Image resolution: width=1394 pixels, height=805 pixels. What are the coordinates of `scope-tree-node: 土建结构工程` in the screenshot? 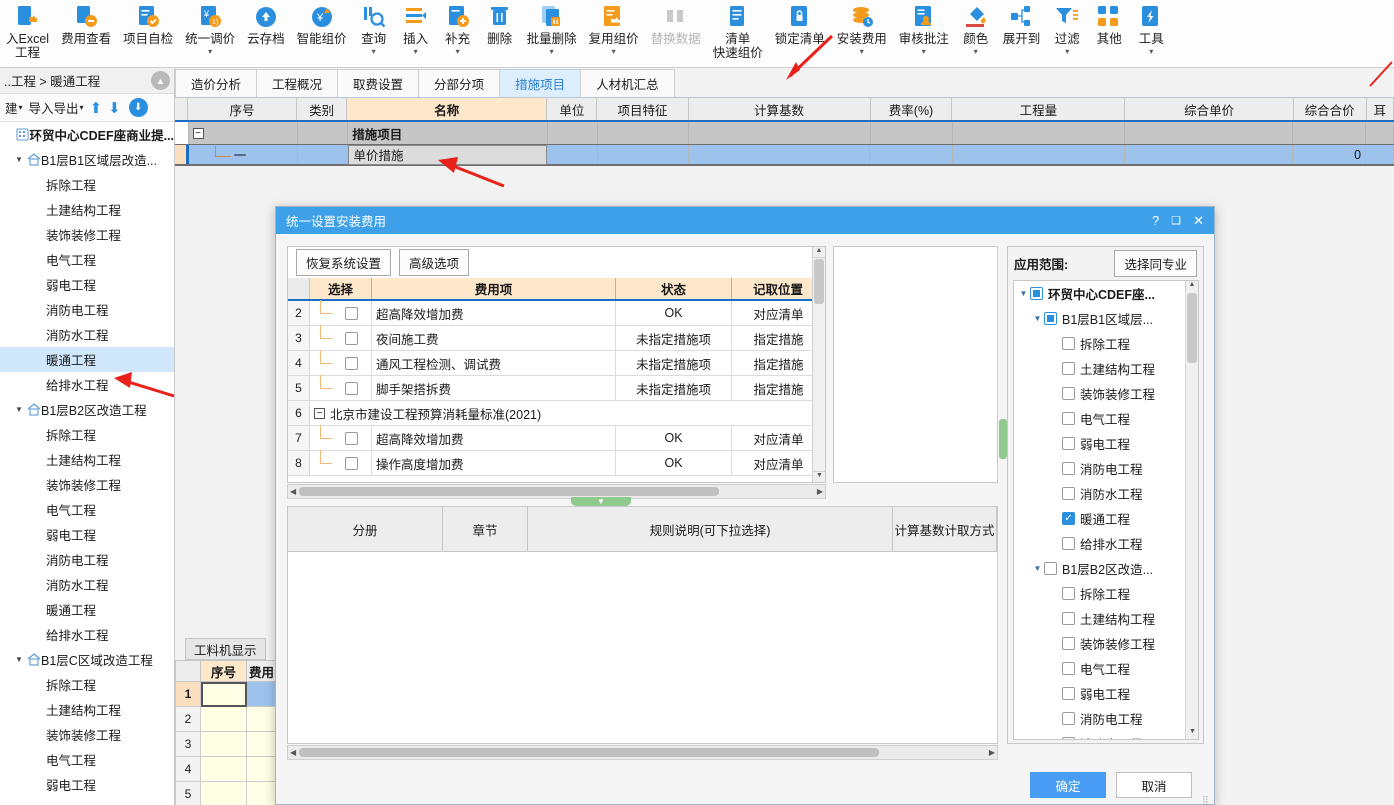 It's located at (1100, 368).